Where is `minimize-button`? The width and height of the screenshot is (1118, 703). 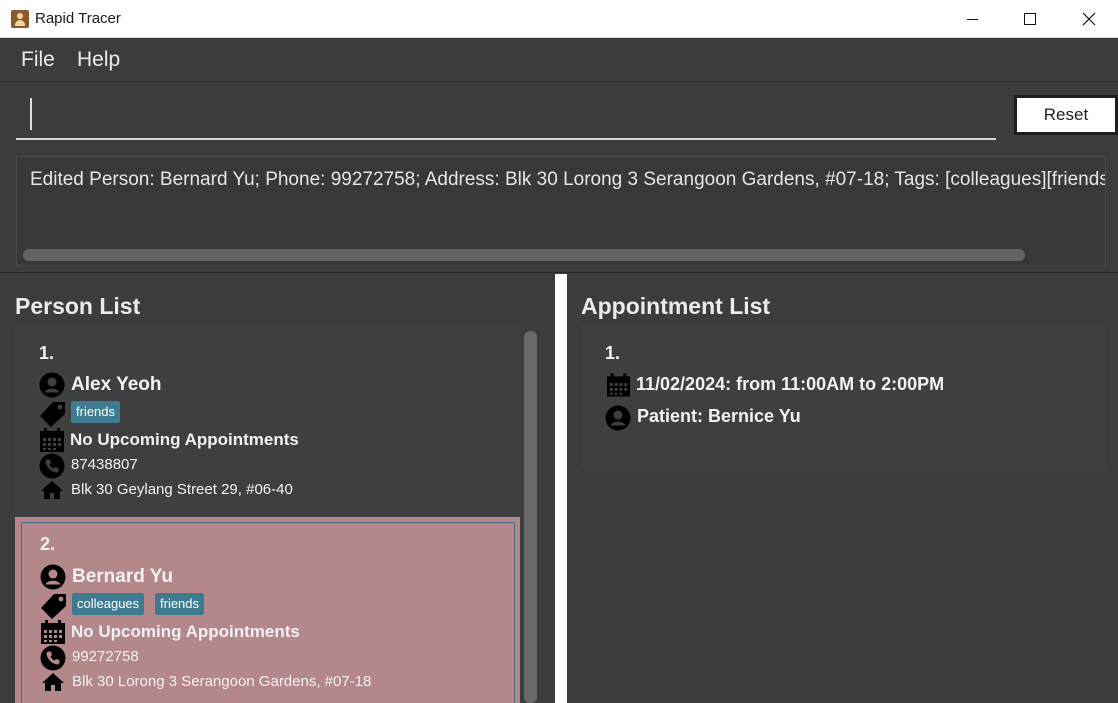
minimize-button is located at coordinates (973, 19).